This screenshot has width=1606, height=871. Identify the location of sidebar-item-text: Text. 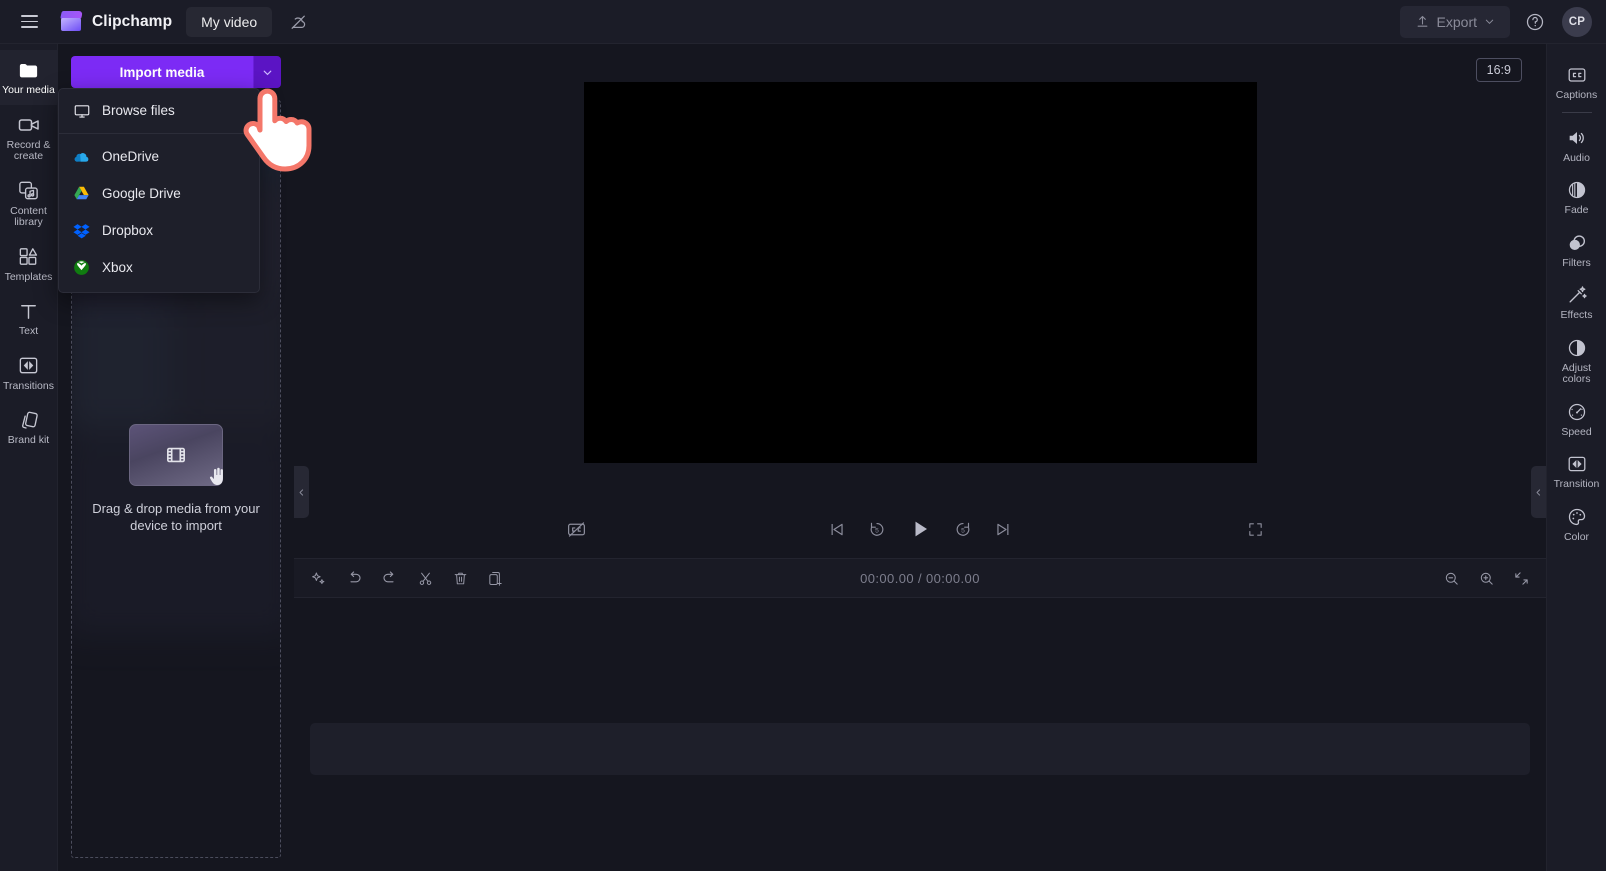
(29, 318).